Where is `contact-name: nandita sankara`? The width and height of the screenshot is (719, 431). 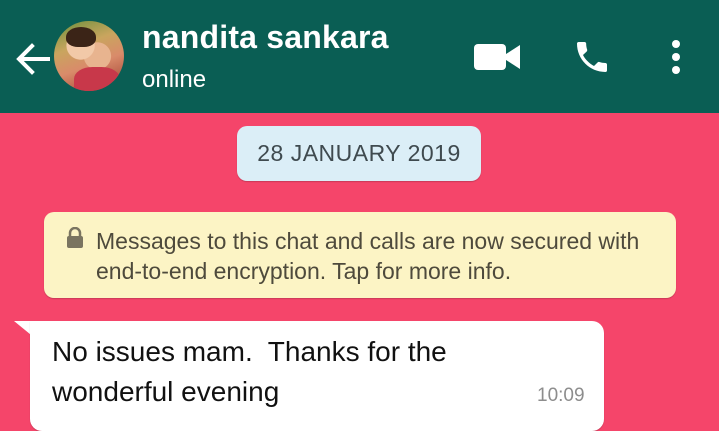 contact-name: nandita sankara is located at coordinates (265, 37).